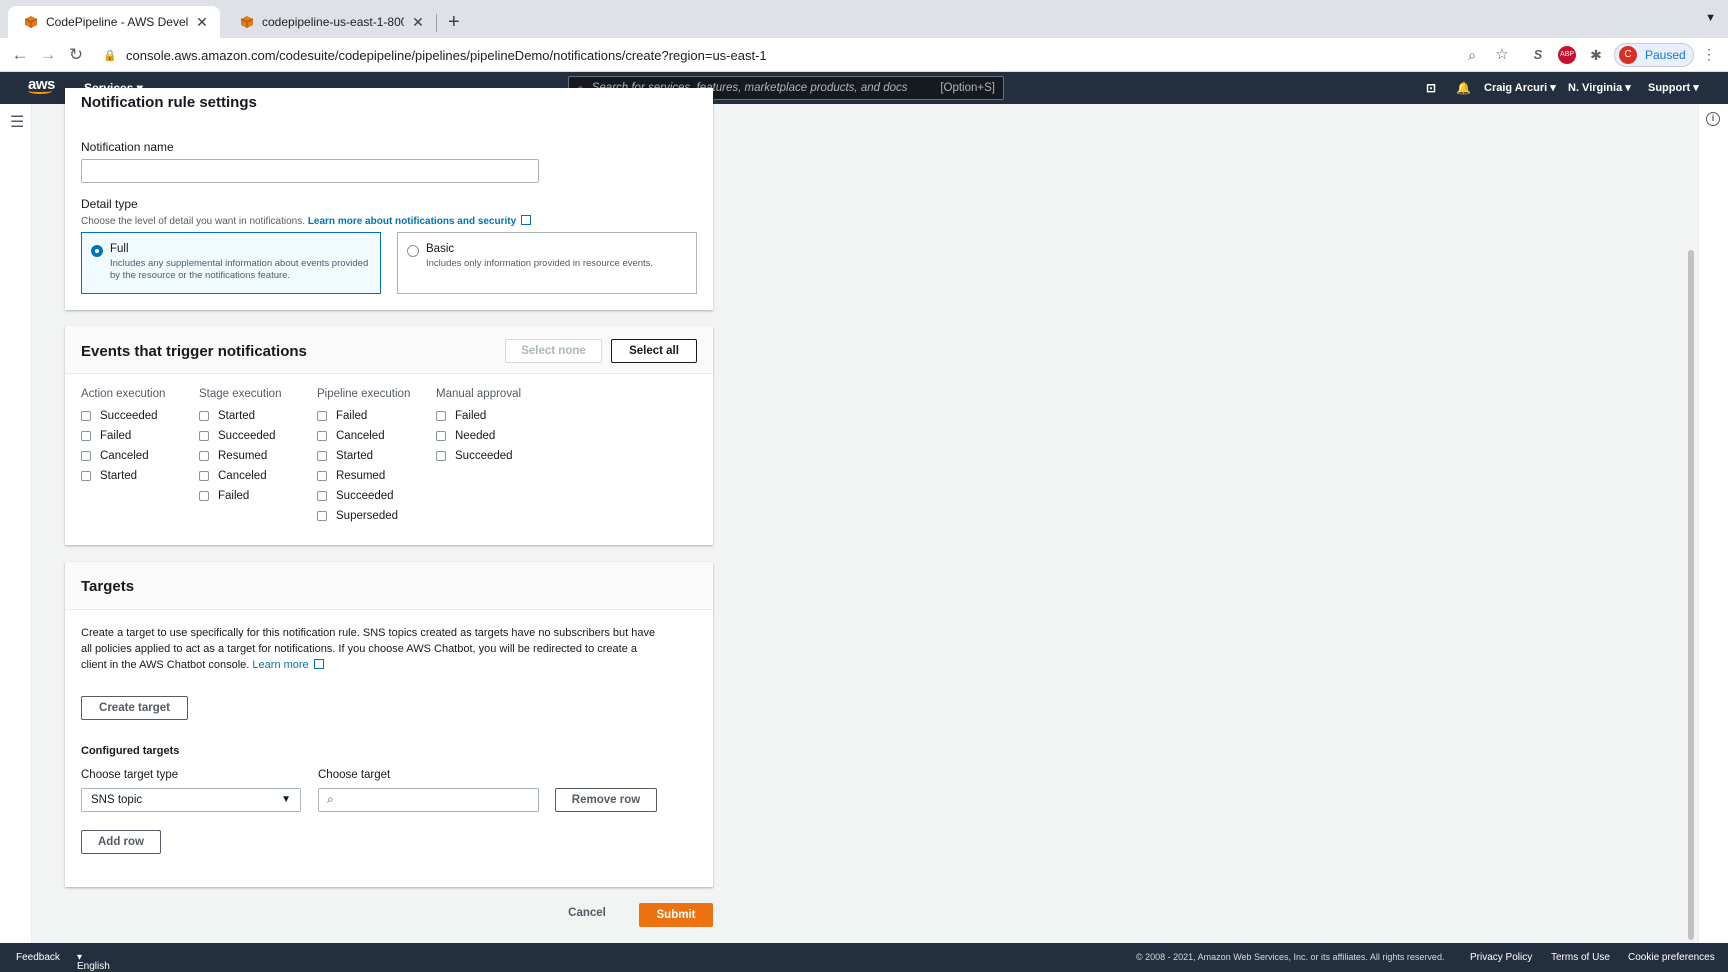 This screenshot has width=1728, height=972. Describe the element at coordinates (1502, 55) in the screenshot. I see `bookmark-star-icon: ☆` at that location.